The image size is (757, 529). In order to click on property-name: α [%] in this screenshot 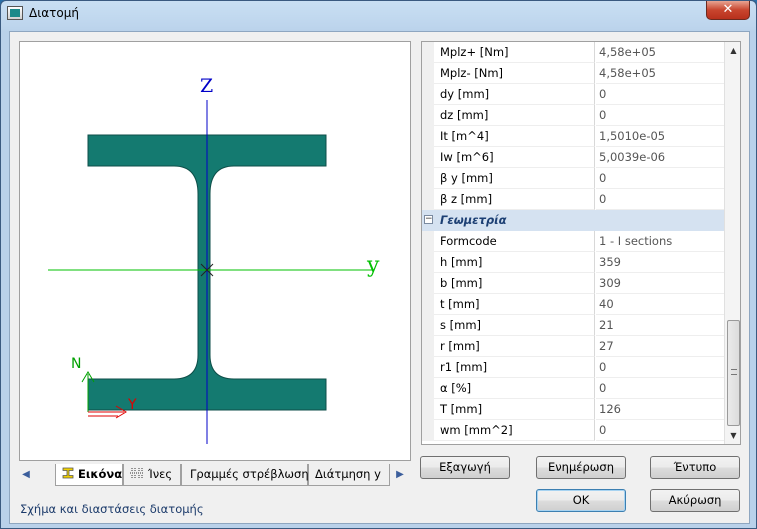, I will do `click(514, 388)`.